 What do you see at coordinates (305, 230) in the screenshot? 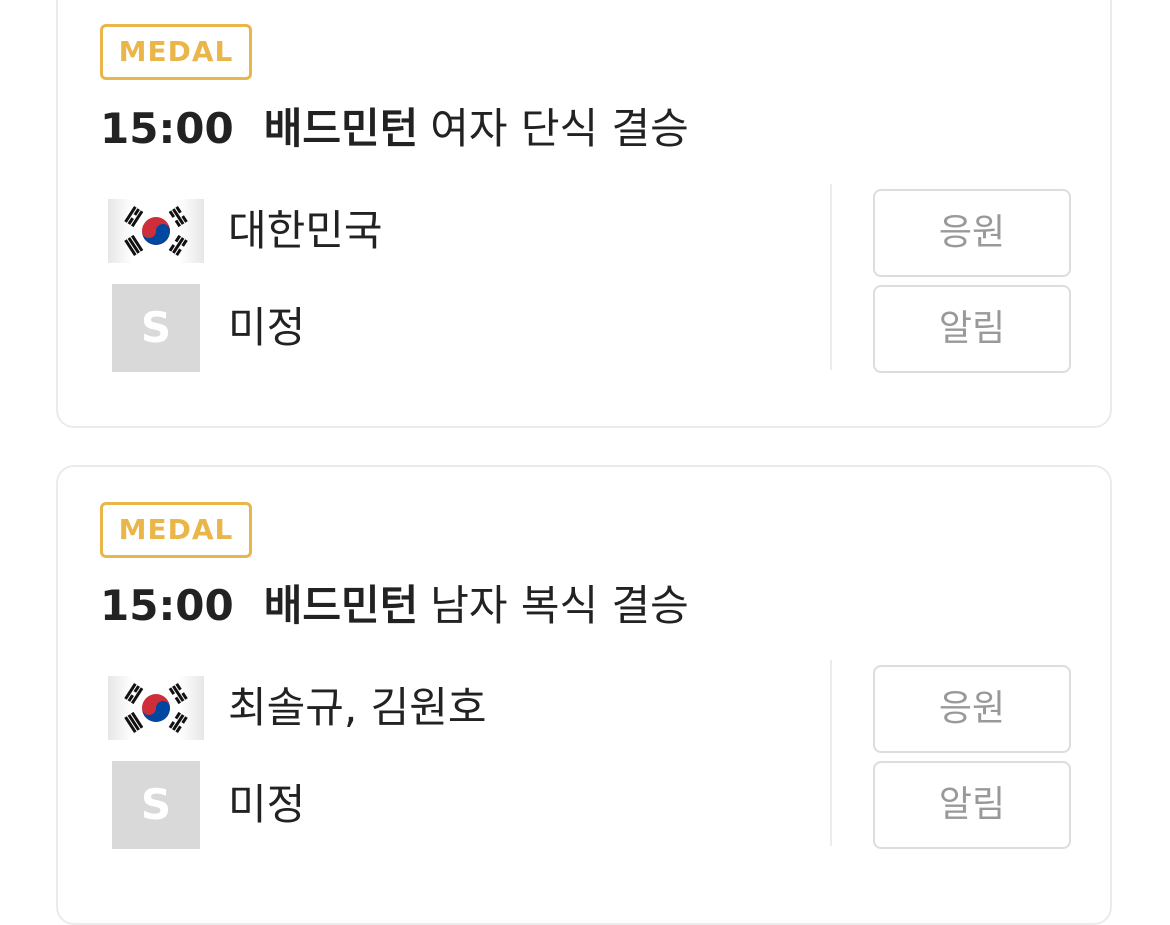
I see `team-name: 대한민국` at bounding box center [305, 230].